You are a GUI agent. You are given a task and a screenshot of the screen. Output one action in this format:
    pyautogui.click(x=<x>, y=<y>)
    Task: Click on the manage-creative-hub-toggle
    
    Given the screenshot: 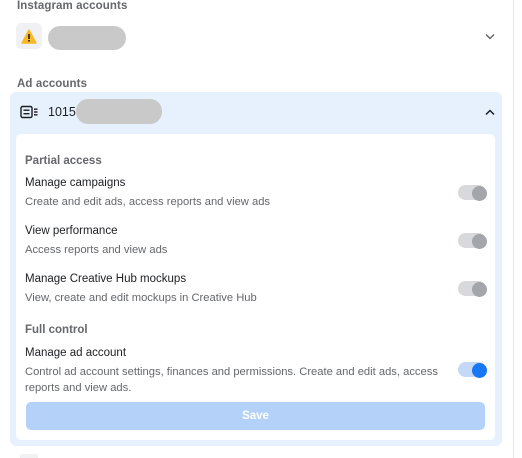 What is the action you would take?
    pyautogui.click(x=472, y=289)
    